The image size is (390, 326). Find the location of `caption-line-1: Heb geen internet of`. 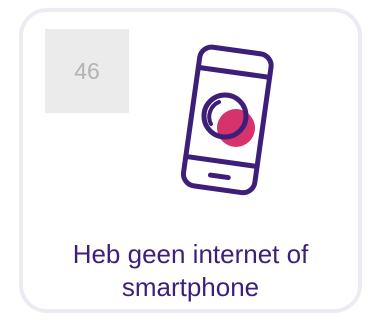

caption-line-1: Heb geen internet of is located at coordinates (190, 254).